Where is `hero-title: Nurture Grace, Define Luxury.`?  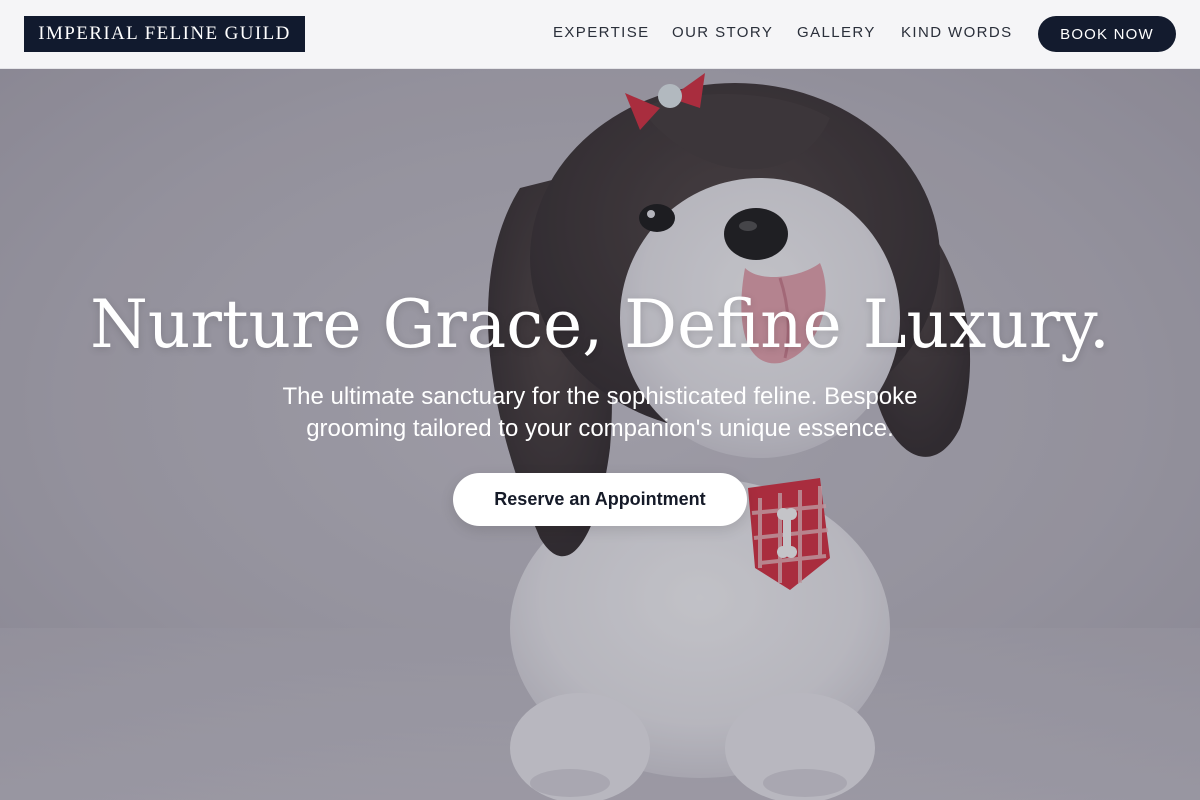 hero-title: Nurture Grace, Define Luxury. is located at coordinates (600, 324).